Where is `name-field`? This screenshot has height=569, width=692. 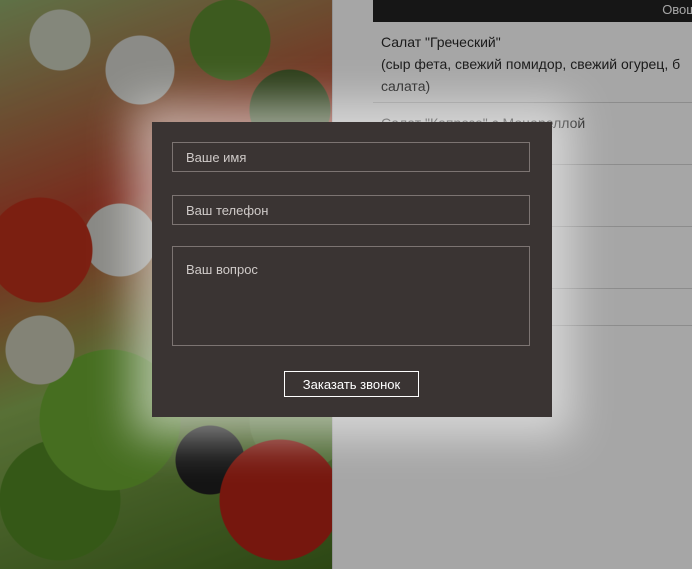
name-field is located at coordinates (351, 157).